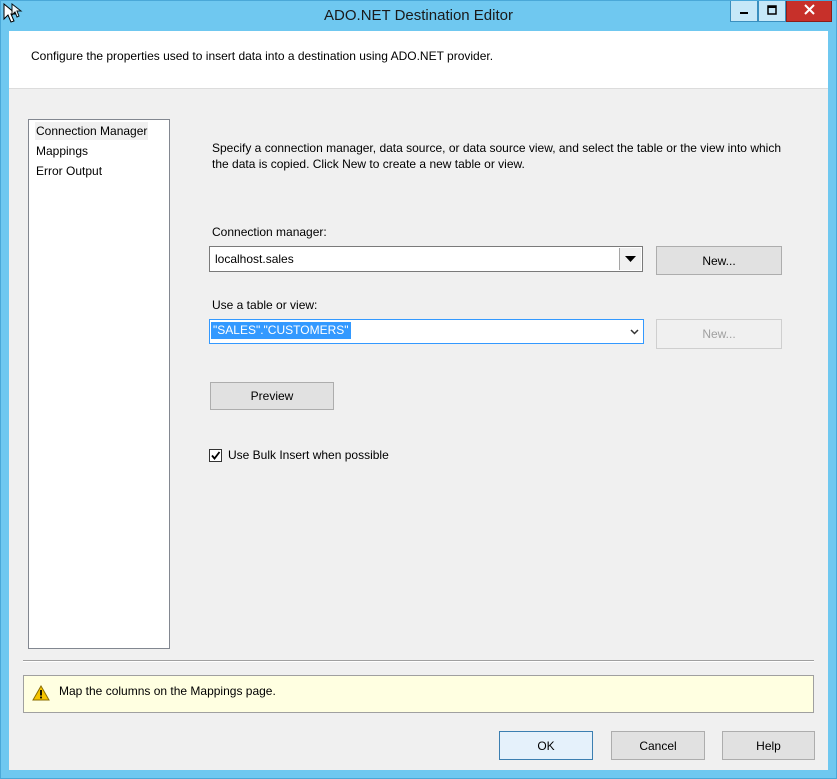 The image size is (837, 779). I want to click on close-icon, so click(809, 11).